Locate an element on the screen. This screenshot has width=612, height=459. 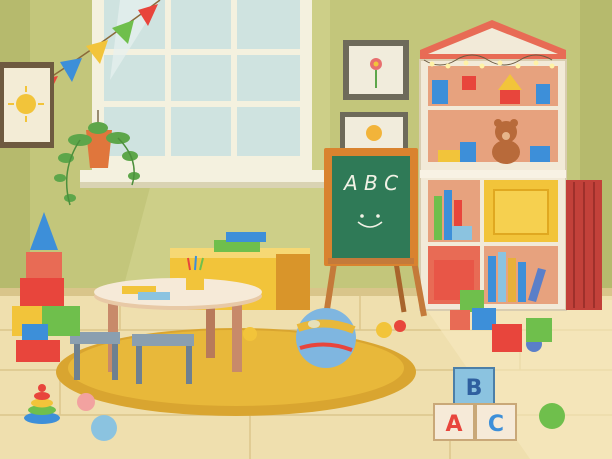
flower-picture-frame is located at coordinates (376, 70).